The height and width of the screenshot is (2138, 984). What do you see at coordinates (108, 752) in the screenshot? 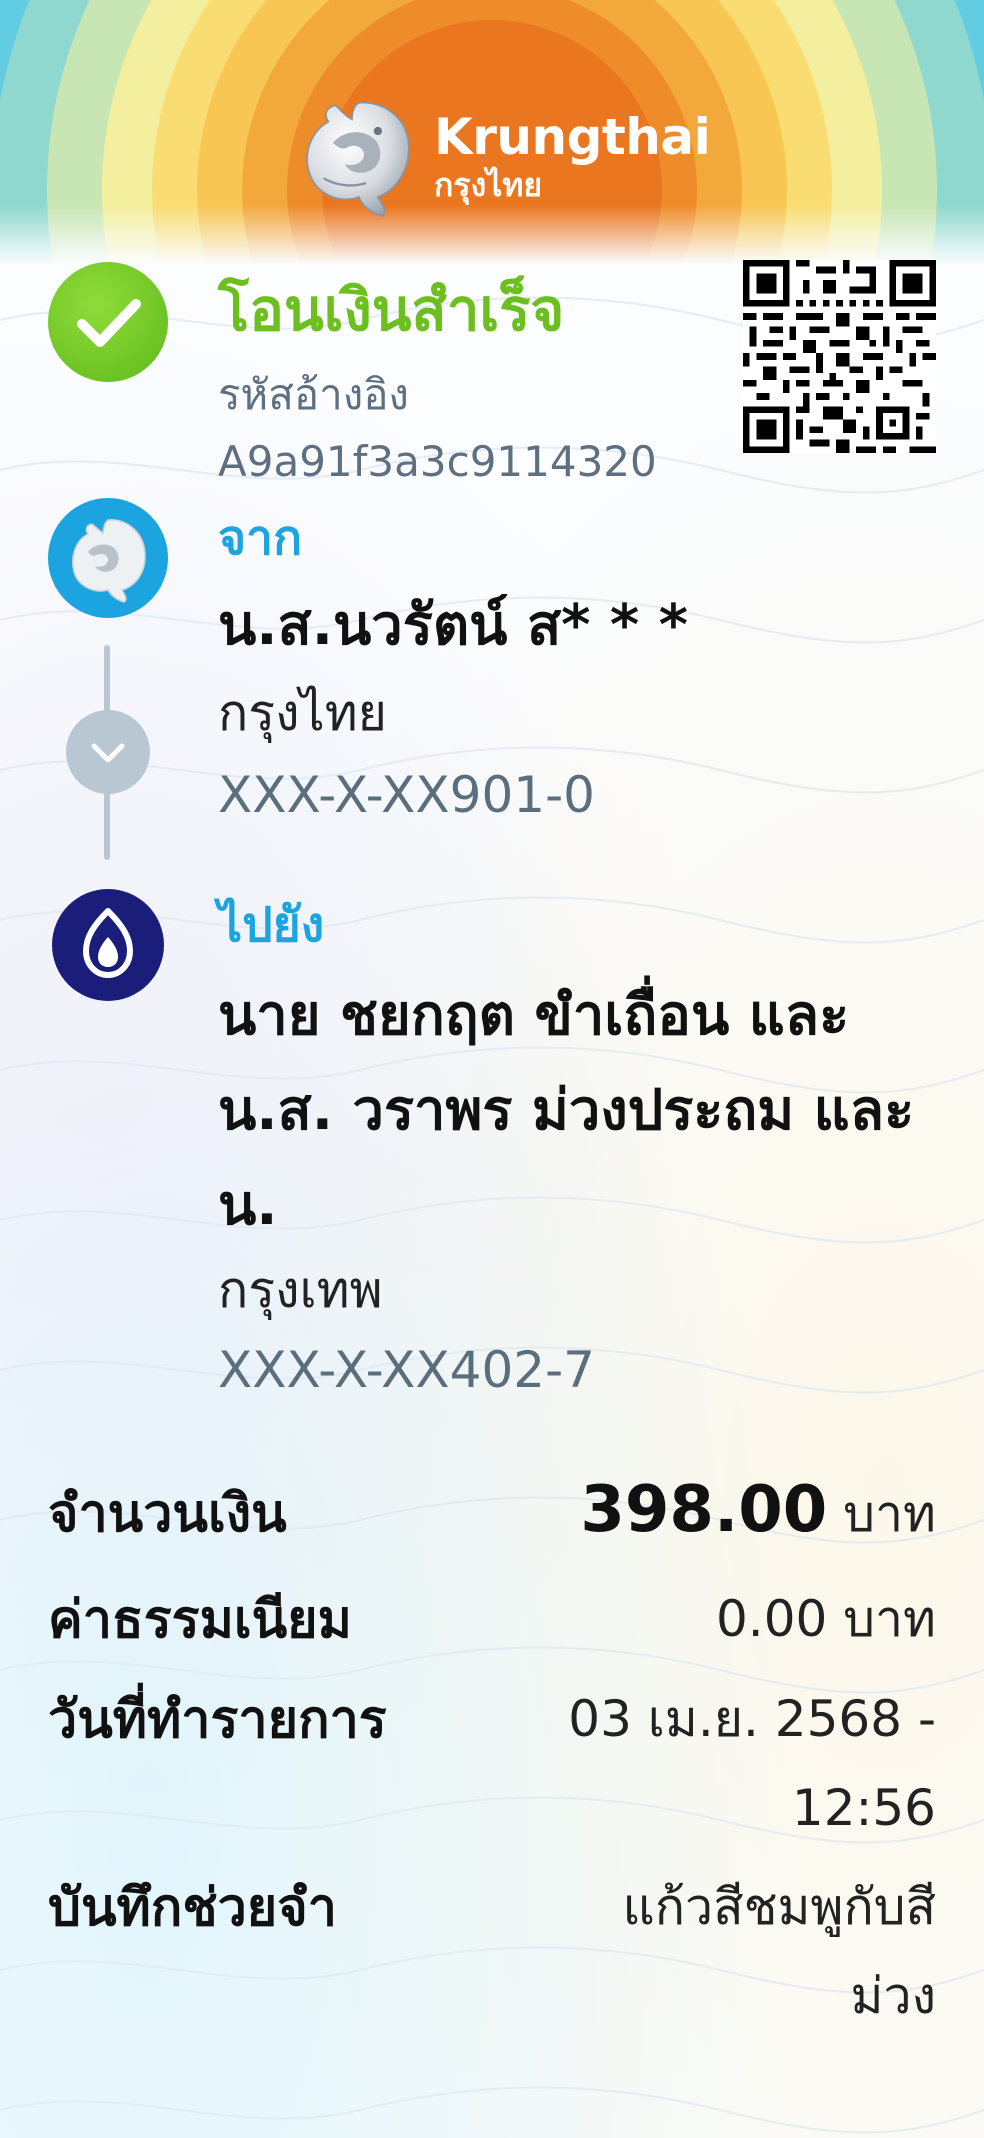
I see `chevron-down-icon` at bounding box center [108, 752].